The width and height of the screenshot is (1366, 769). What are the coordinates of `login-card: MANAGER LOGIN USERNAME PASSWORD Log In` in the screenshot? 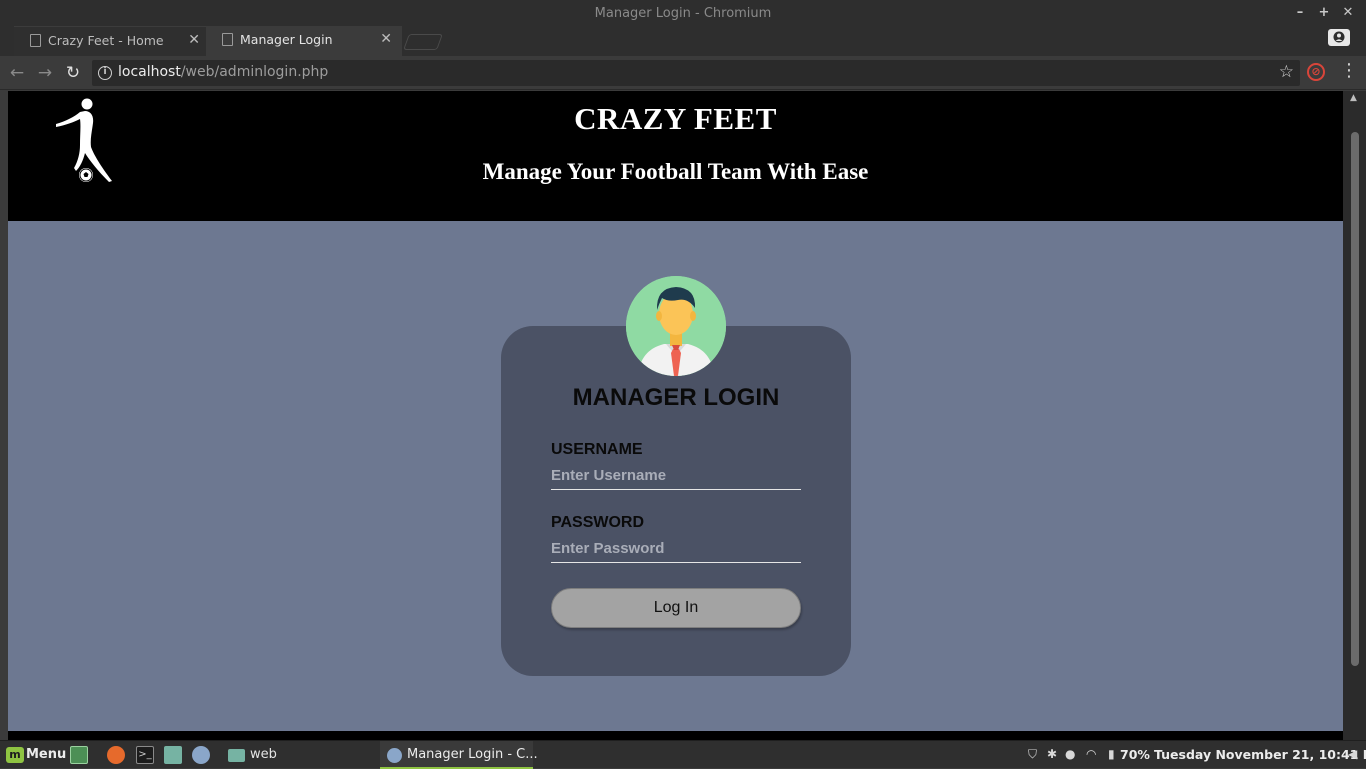 It's located at (676, 501).